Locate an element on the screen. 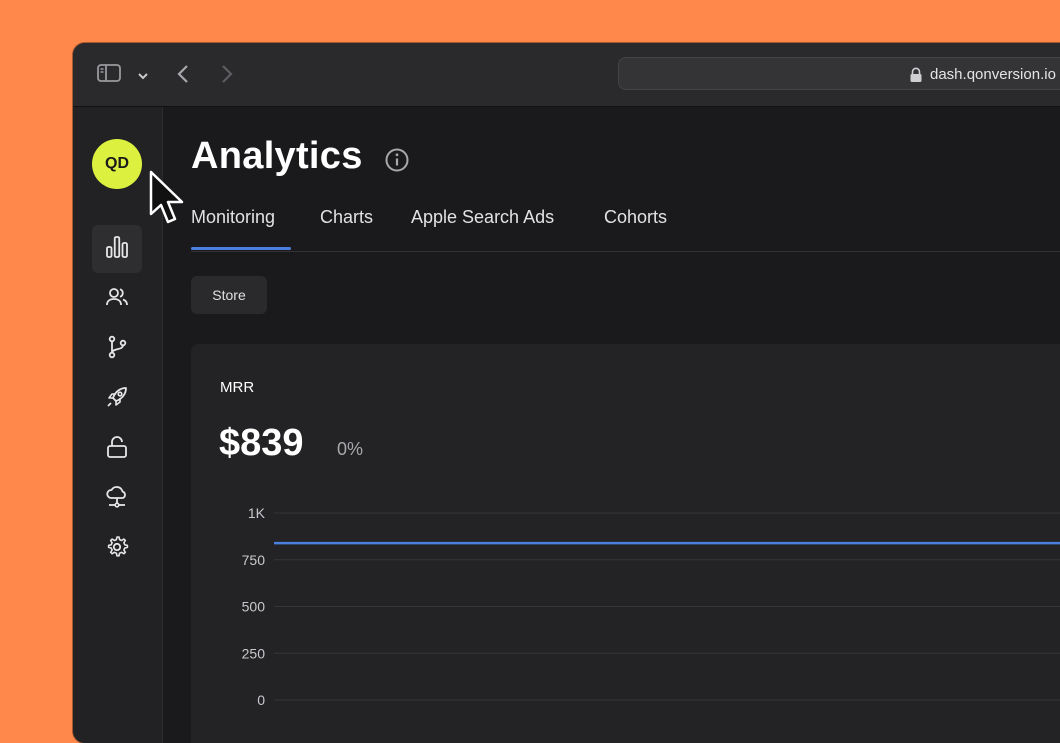  cloud-icon is located at coordinates (117, 499).